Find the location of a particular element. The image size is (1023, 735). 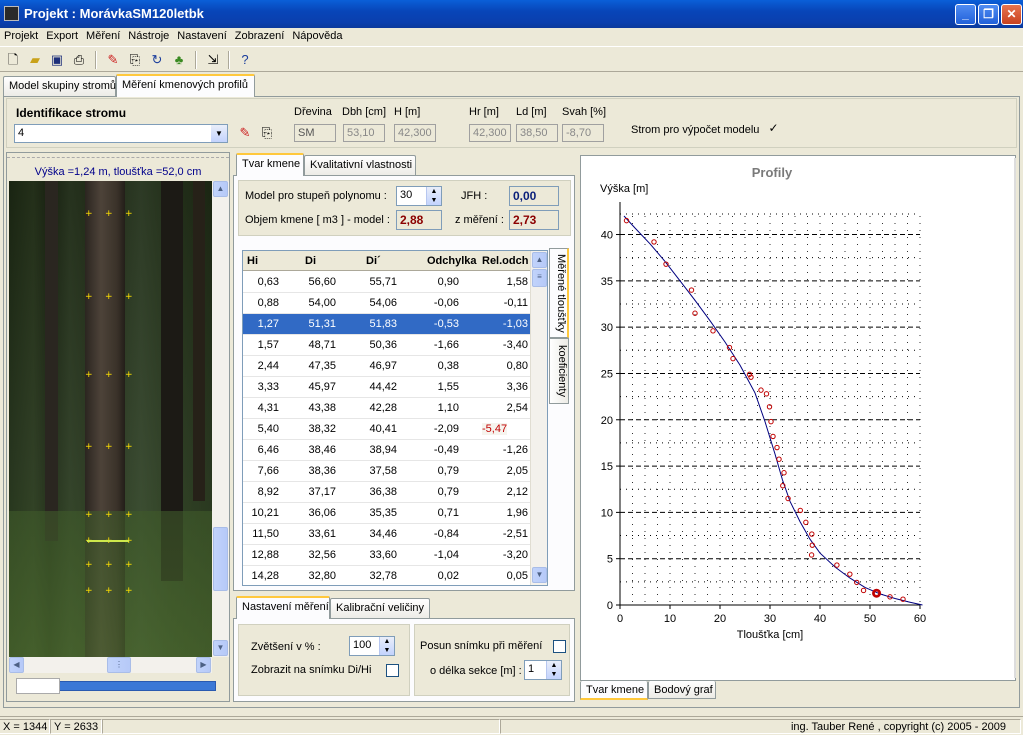

volume-measured-value: 2,73 is located at coordinates (534, 220).